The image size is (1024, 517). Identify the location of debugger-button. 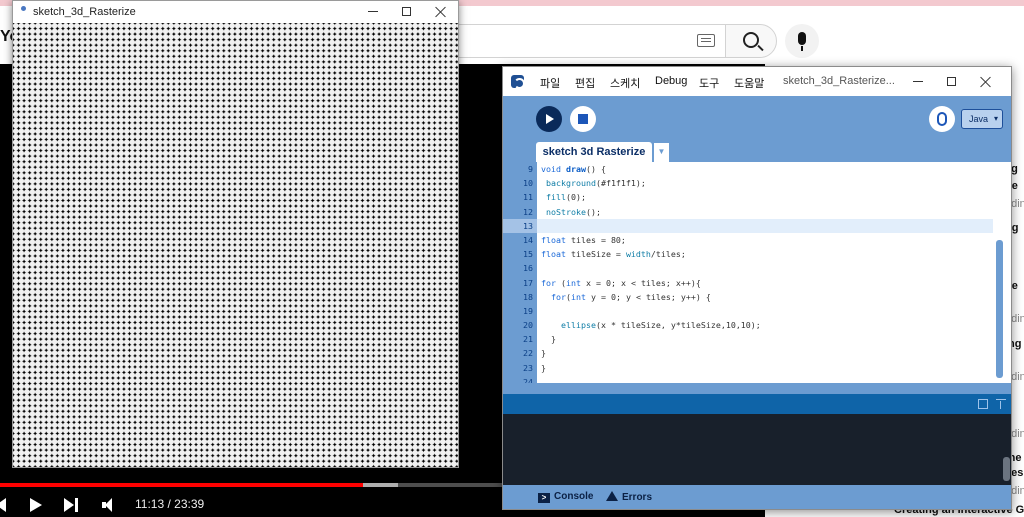
(942, 119).